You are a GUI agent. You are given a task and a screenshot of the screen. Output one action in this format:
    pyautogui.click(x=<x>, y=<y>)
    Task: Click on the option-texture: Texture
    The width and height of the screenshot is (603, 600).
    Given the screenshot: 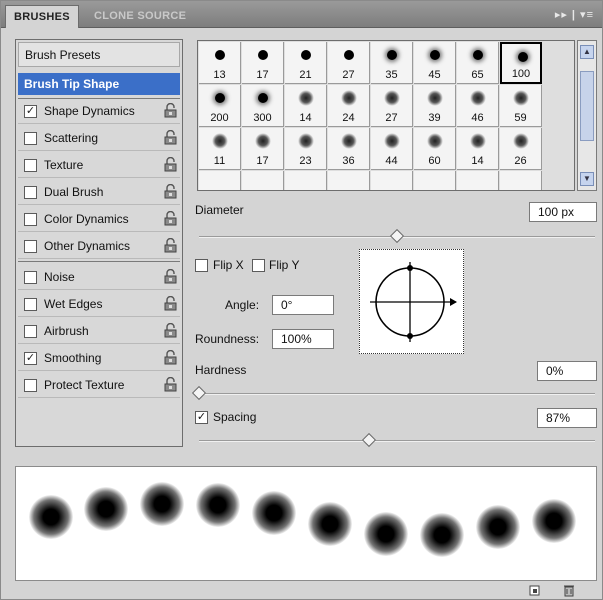 What is the action you would take?
    pyautogui.click(x=99, y=165)
    